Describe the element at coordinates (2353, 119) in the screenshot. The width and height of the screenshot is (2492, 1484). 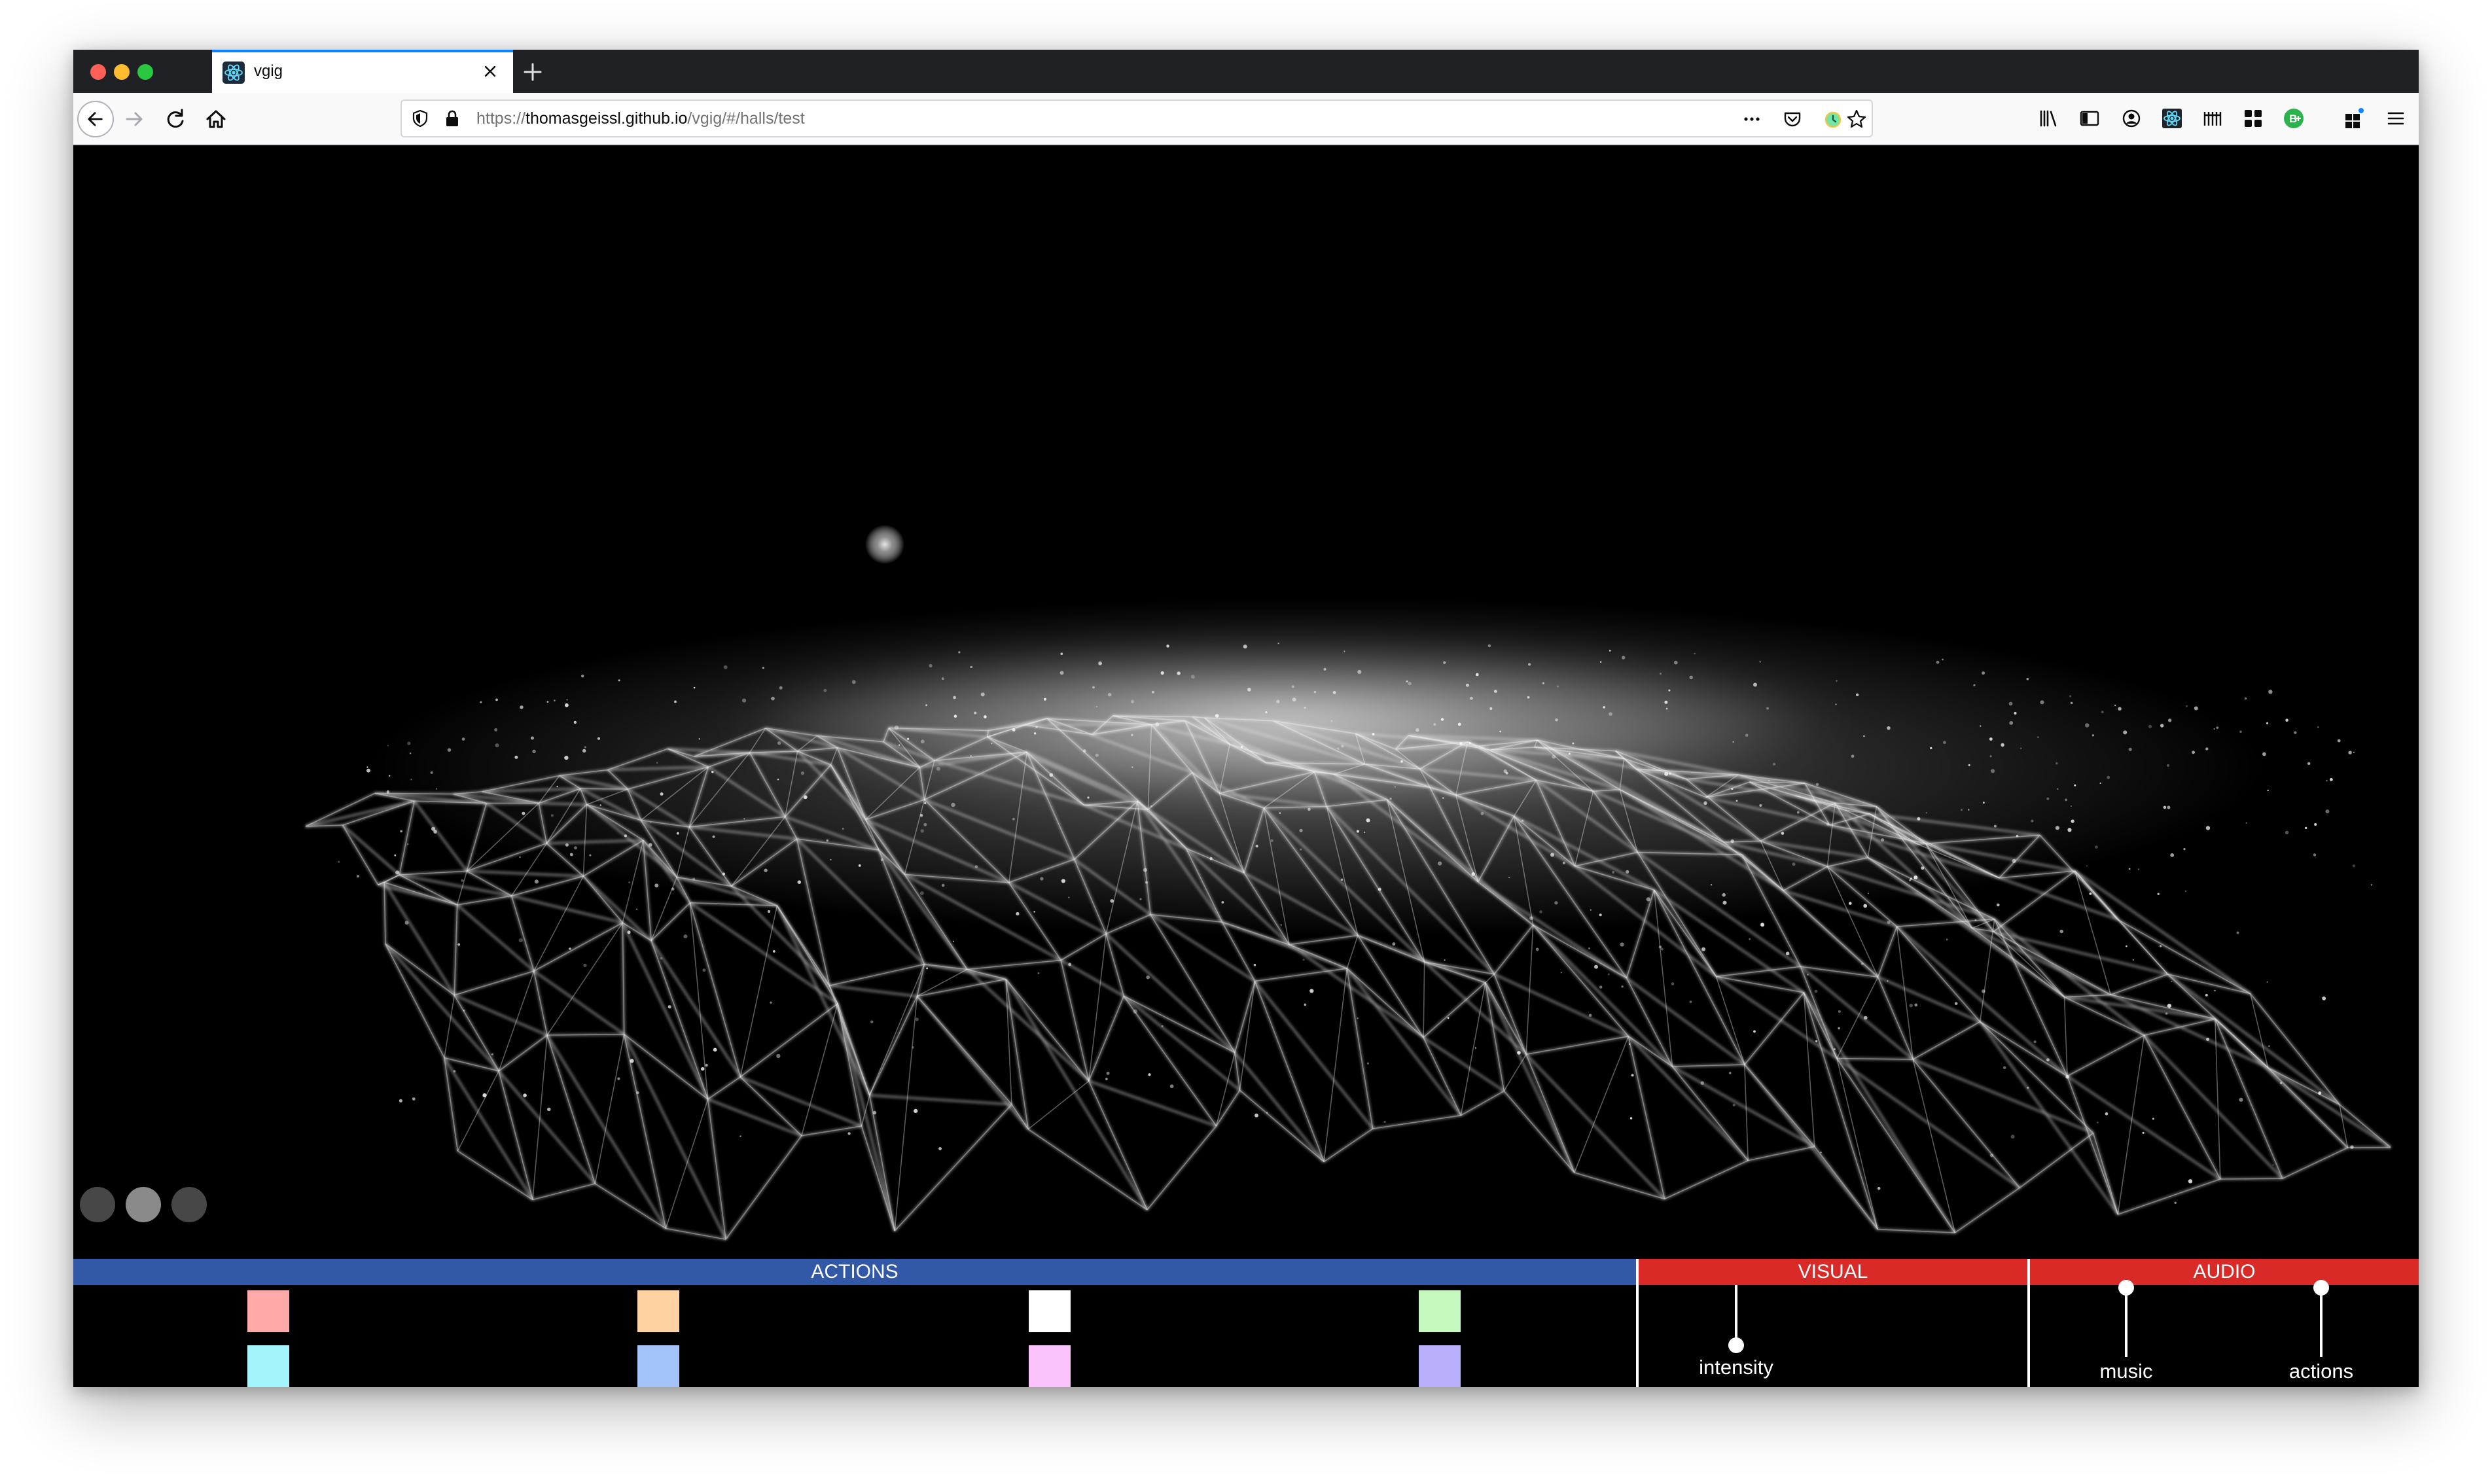
I see `extensions-icon` at that location.